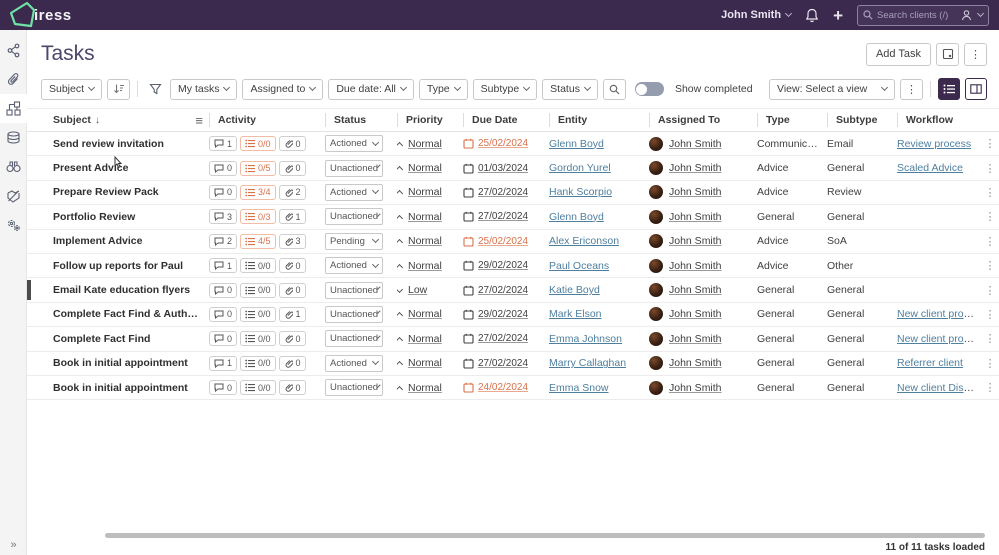  I want to click on task-subject: Complete Fact Find, so click(131, 339).